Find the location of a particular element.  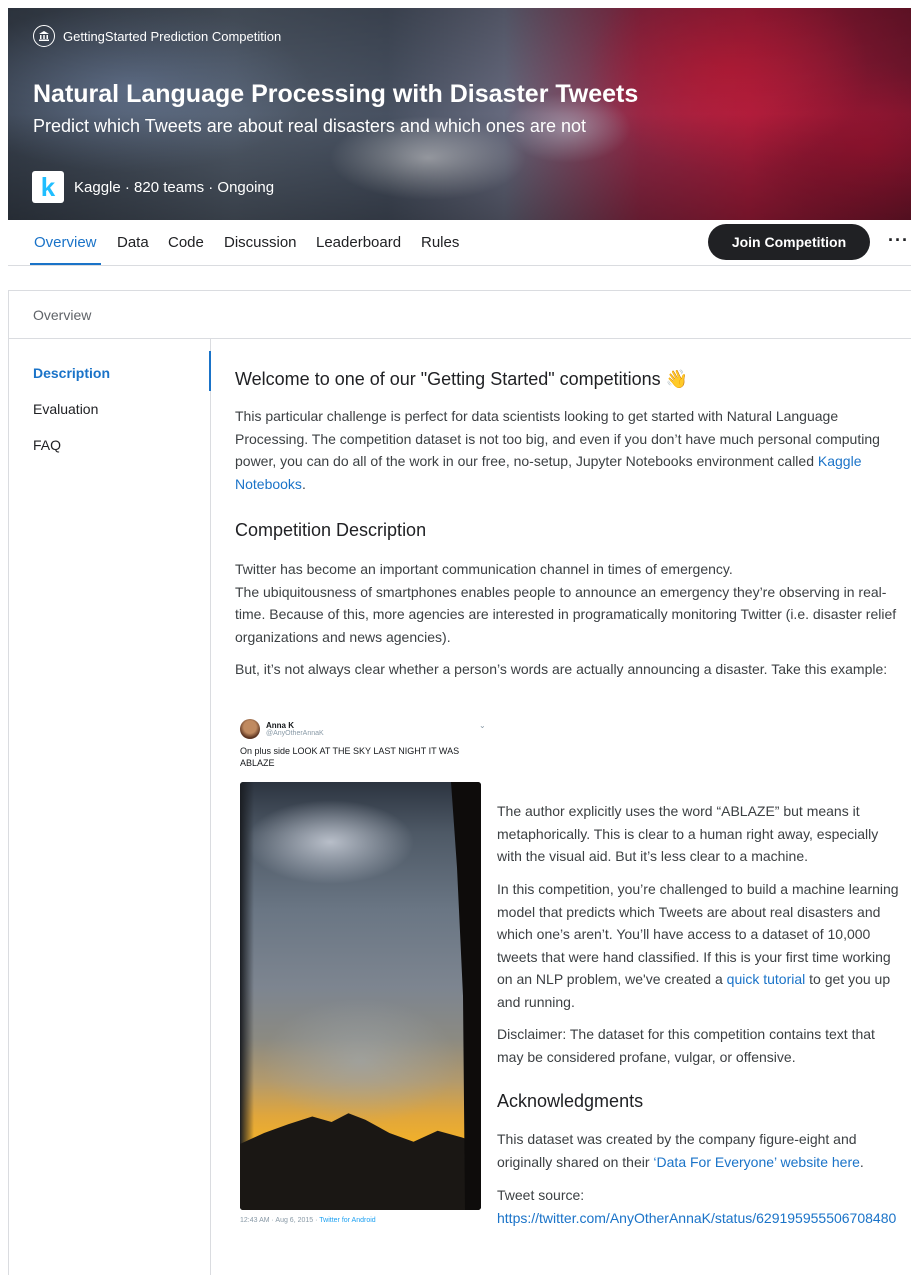

section-header: Overview is located at coordinates (460, 315).